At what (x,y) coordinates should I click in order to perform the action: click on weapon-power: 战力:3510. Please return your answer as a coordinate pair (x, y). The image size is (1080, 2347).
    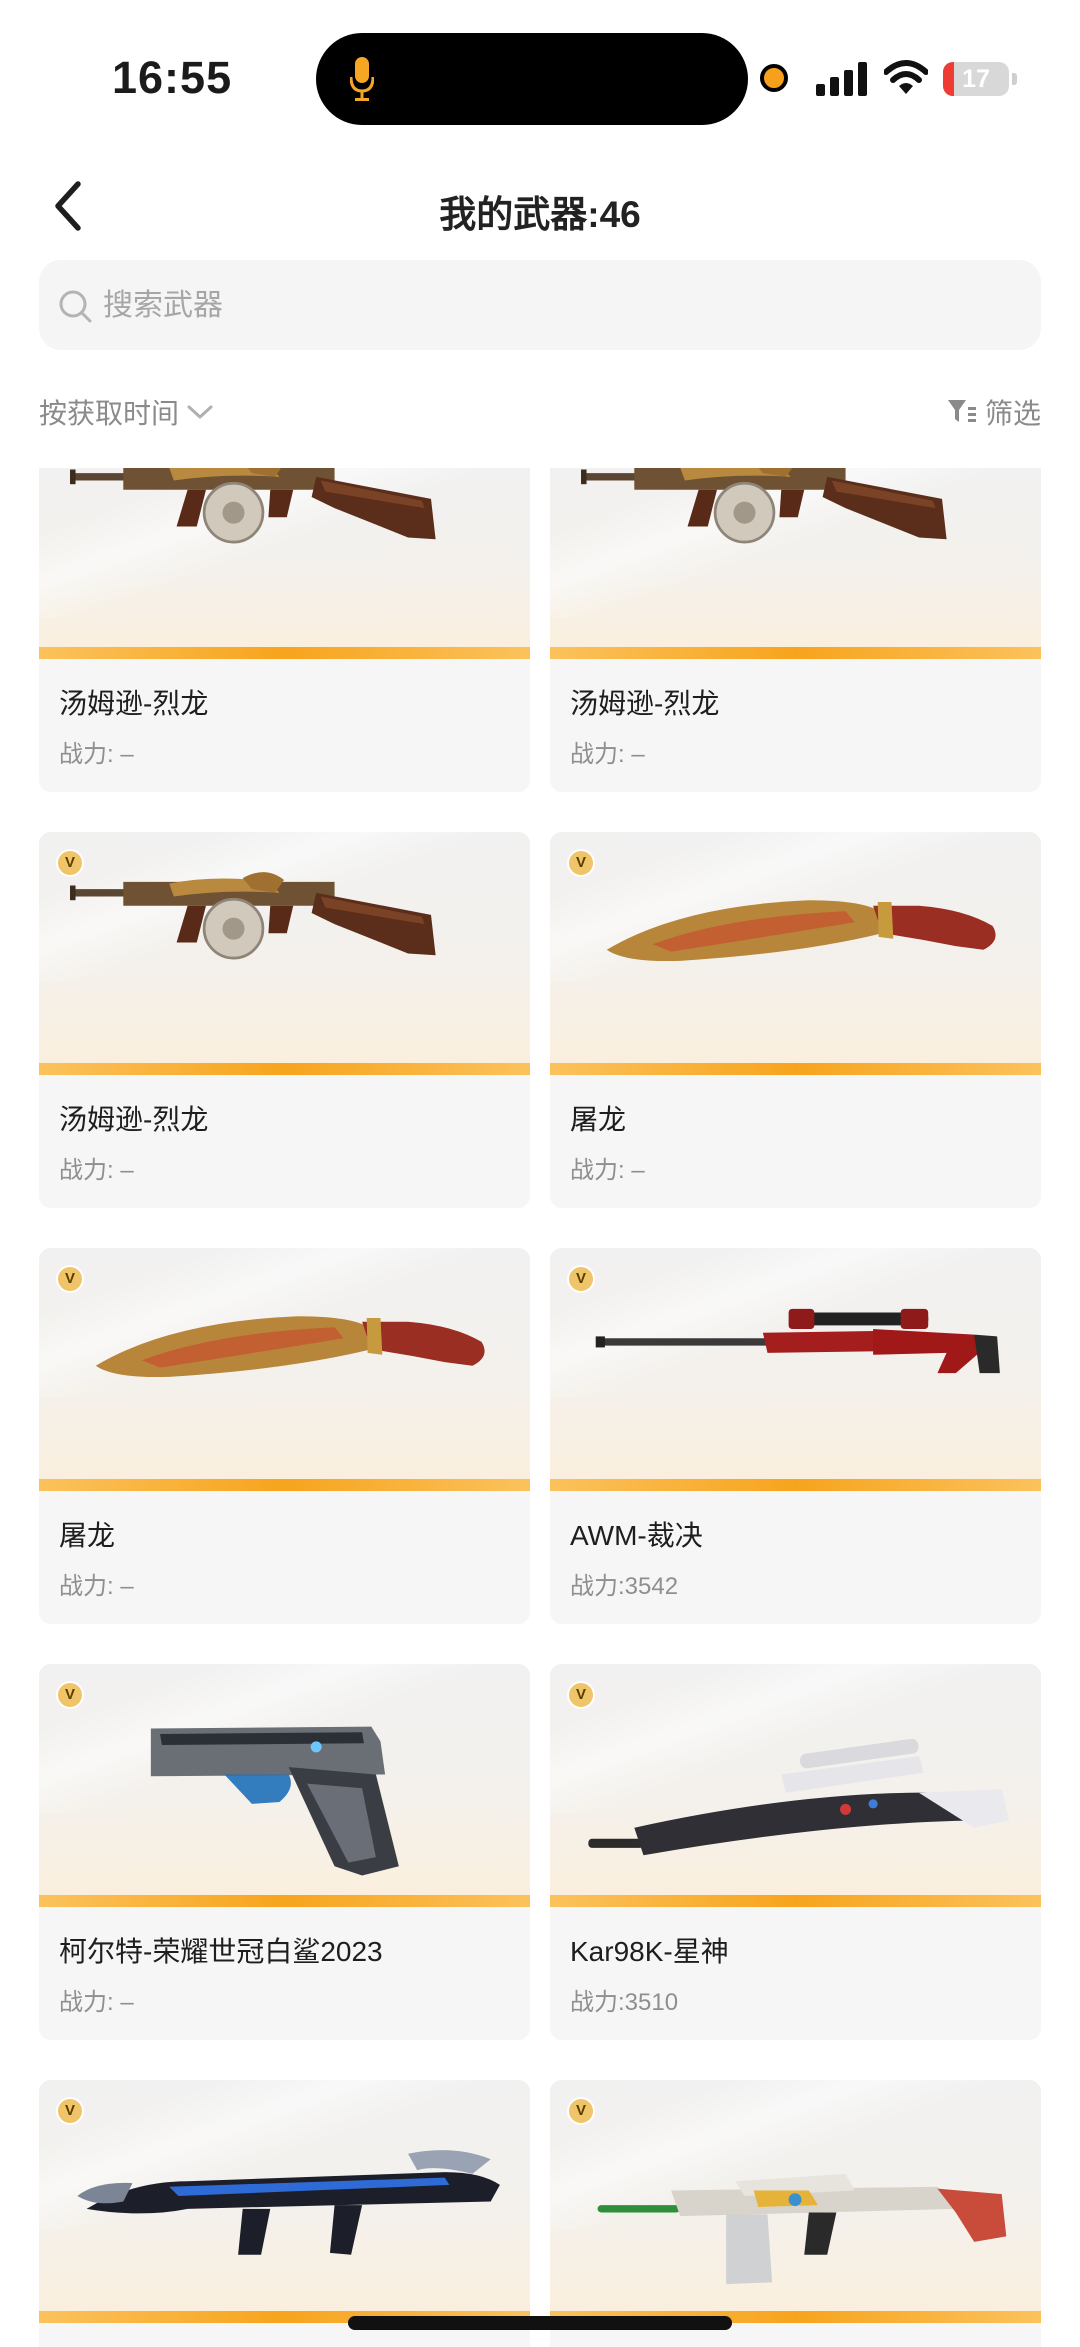
    Looking at the image, I should click on (624, 2002).